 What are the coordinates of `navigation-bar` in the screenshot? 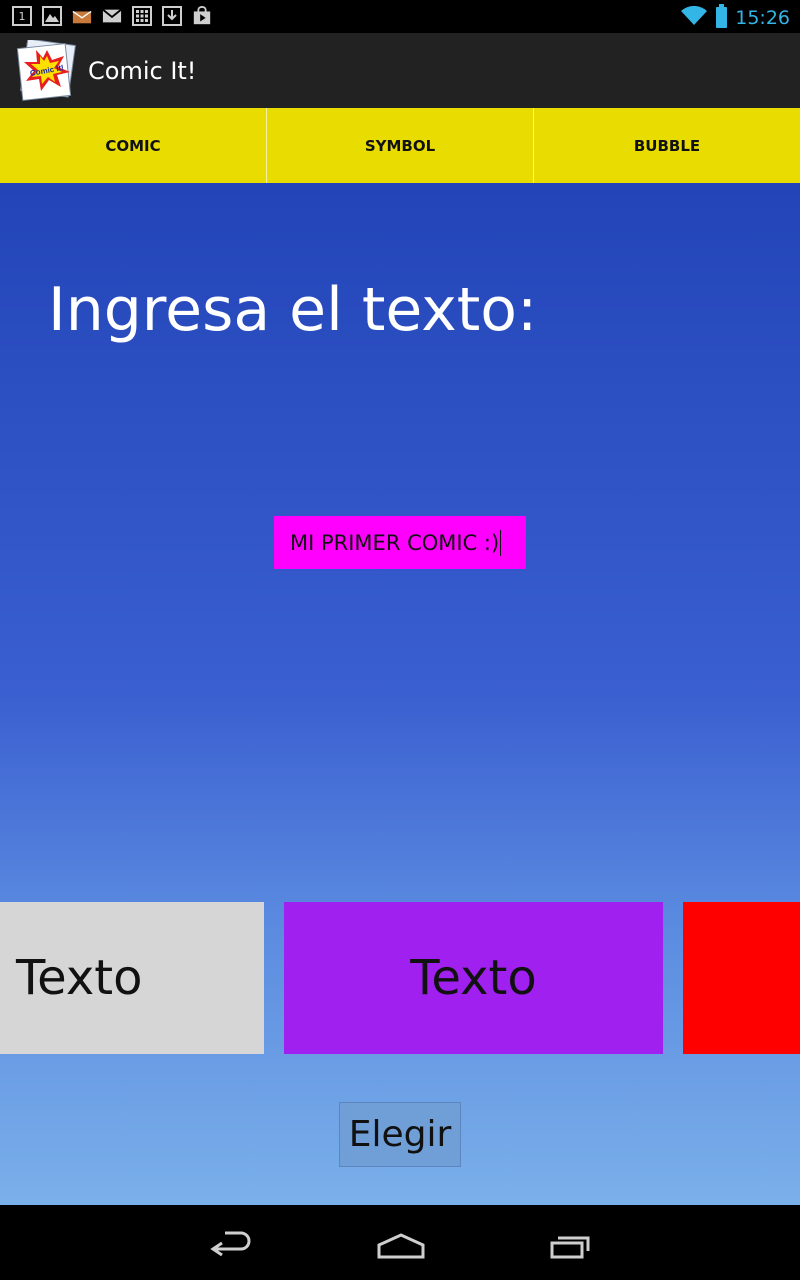 It's located at (400, 1242).